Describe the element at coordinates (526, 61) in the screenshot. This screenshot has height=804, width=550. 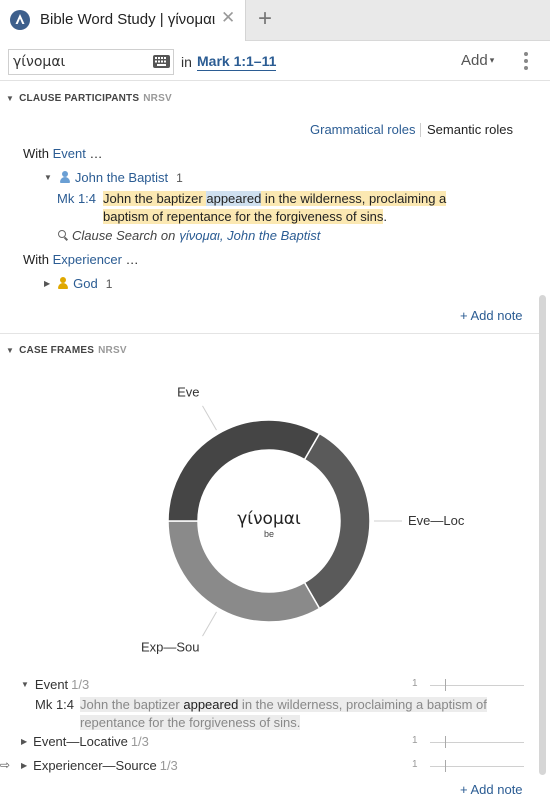
I see `kebab-icon` at that location.